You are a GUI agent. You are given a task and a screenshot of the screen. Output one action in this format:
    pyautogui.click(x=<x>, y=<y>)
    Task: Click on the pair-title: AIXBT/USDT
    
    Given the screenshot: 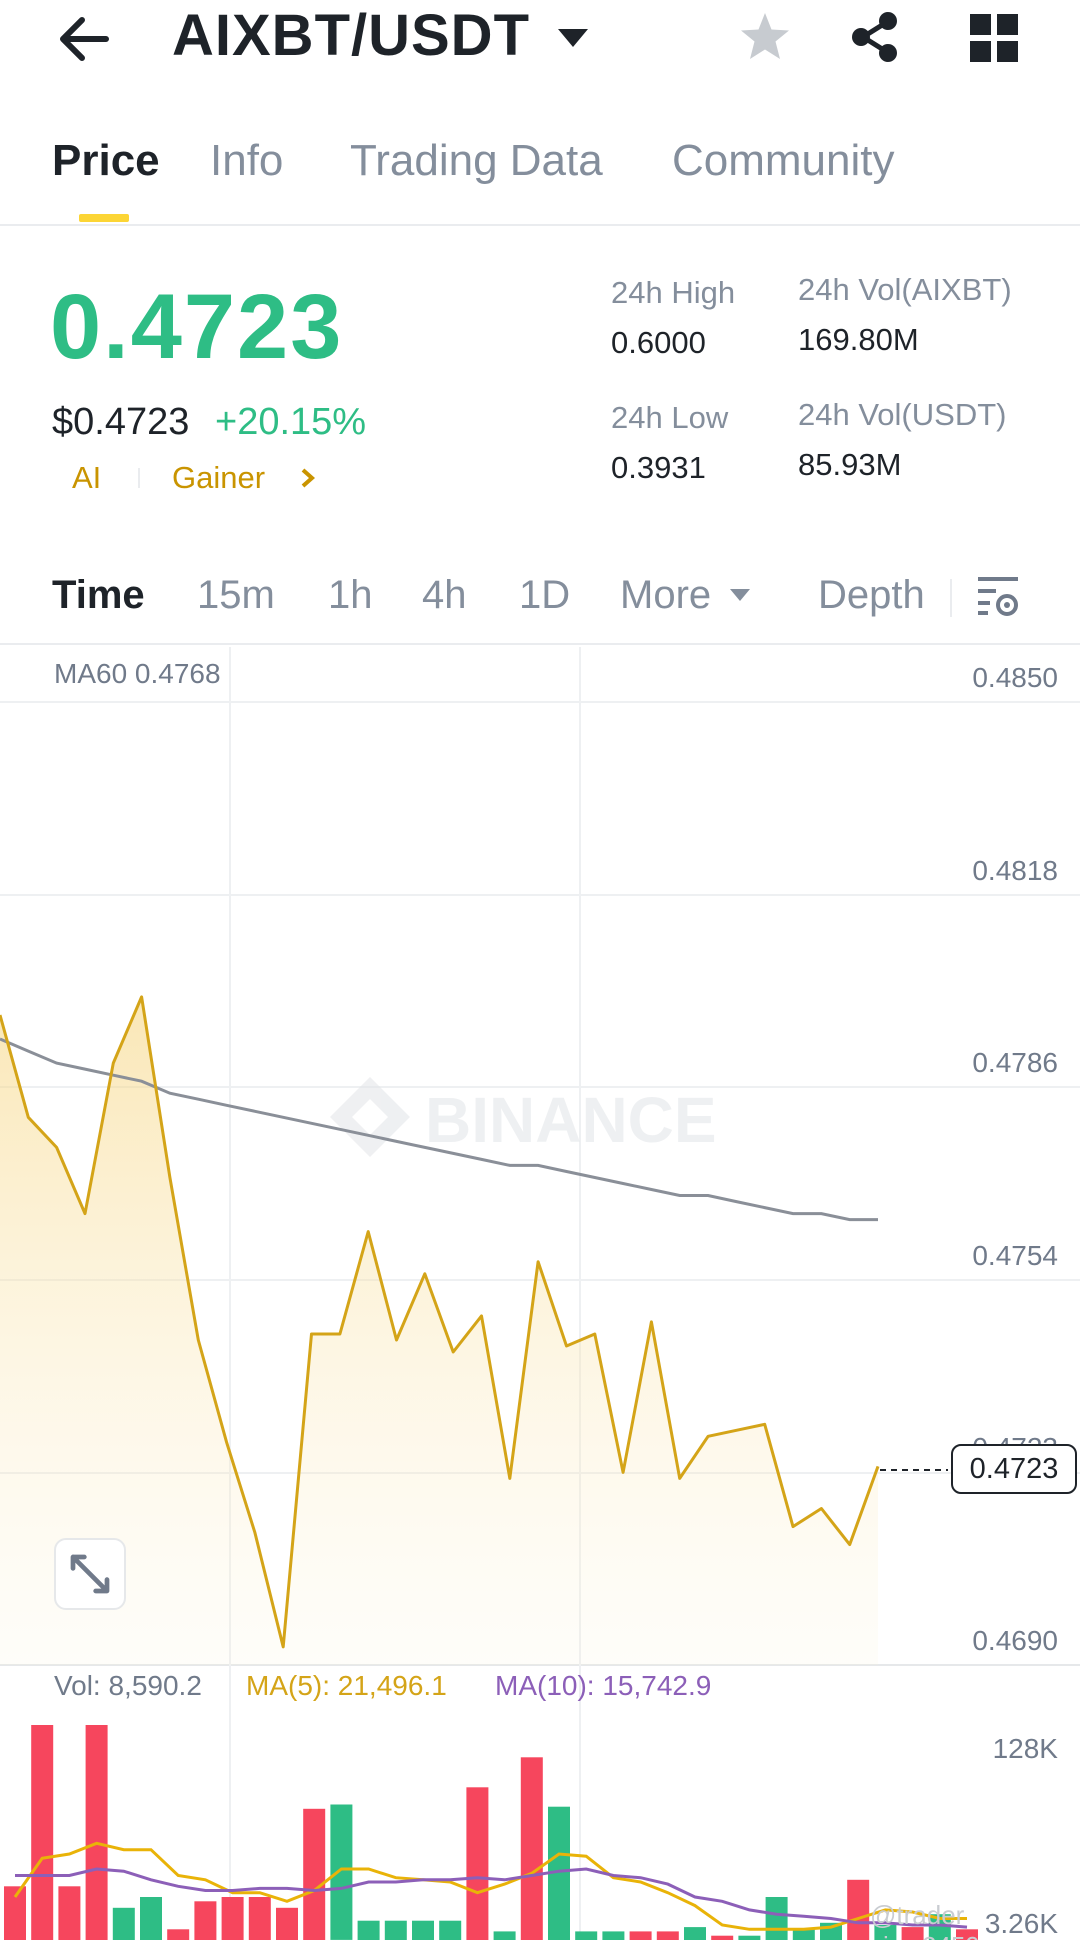 What is the action you would take?
    pyautogui.click(x=351, y=35)
    